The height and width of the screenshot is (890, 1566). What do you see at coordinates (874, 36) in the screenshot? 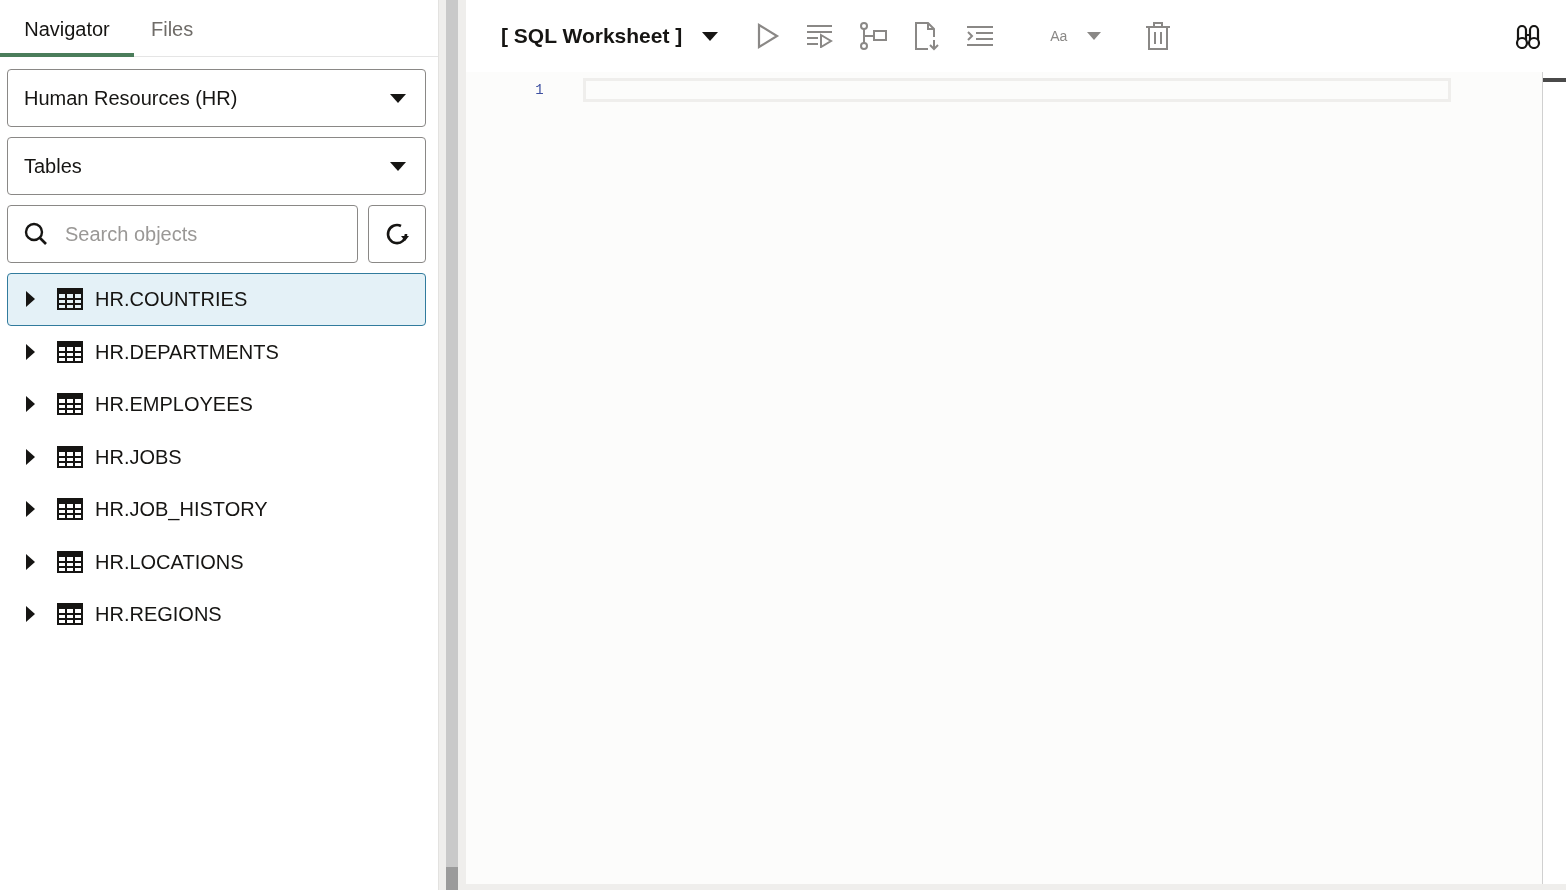
I see `explain-plan-icon` at bounding box center [874, 36].